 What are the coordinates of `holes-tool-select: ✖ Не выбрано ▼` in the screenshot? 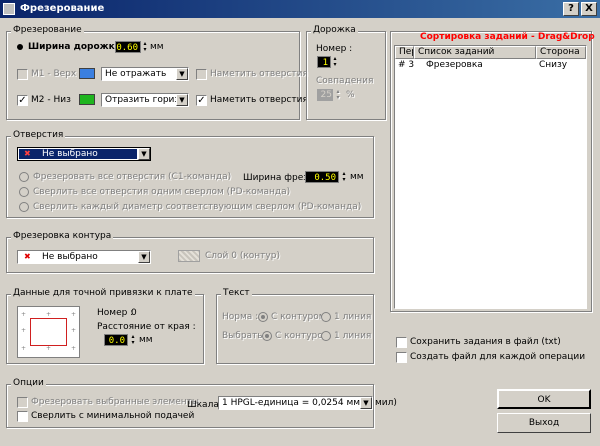 It's located at (84, 154).